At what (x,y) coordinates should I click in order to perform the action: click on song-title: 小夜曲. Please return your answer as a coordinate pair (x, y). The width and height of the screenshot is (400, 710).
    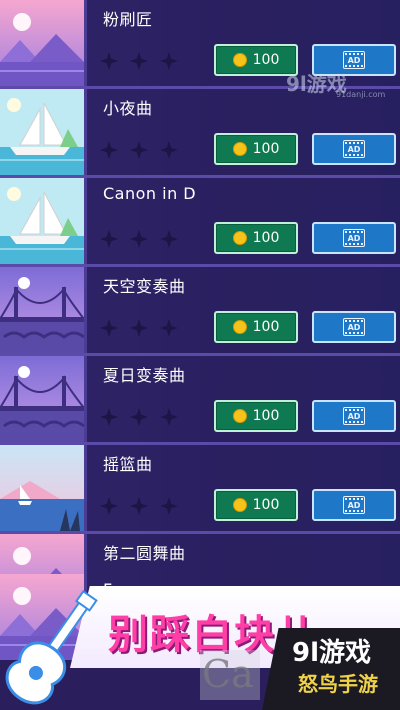
    Looking at the image, I should click on (128, 108).